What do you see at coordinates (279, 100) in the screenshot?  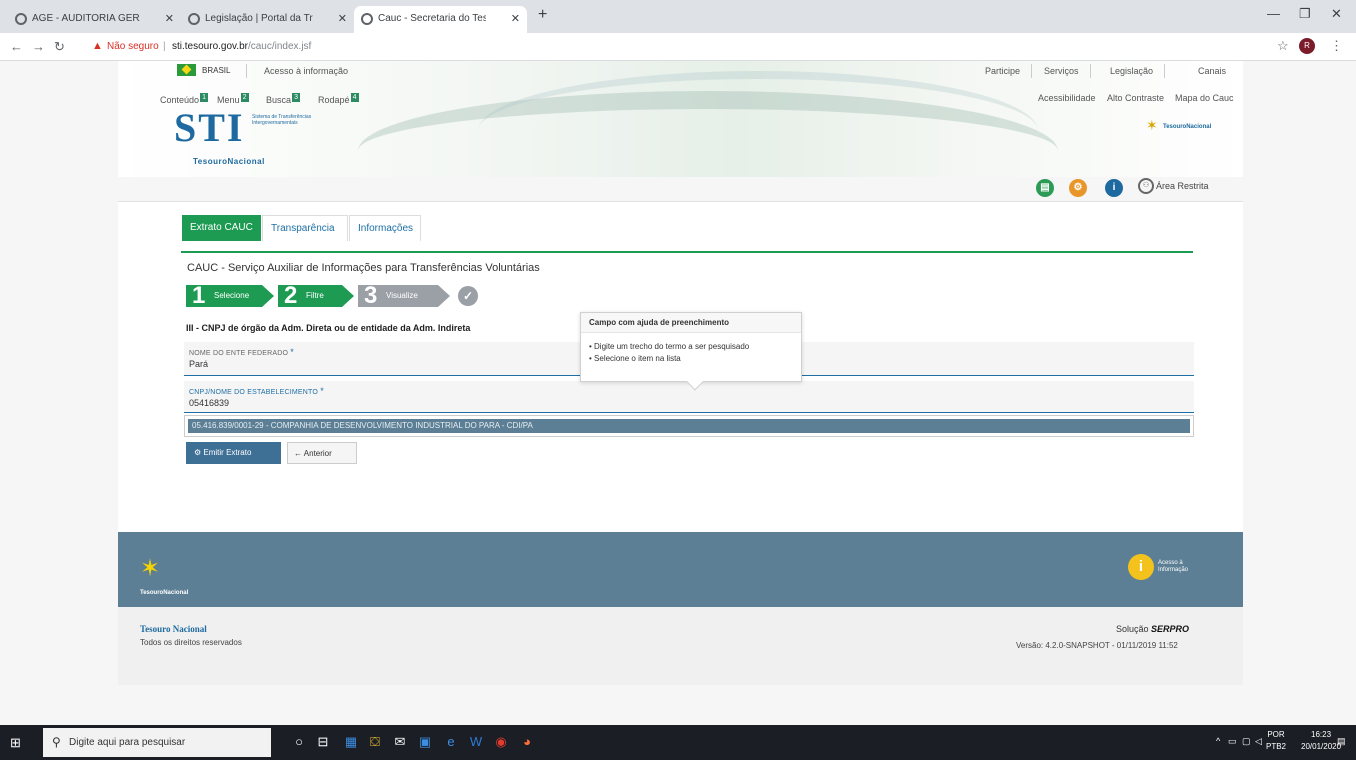 I see `access-link-label: Busca` at bounding box center [279, 100].